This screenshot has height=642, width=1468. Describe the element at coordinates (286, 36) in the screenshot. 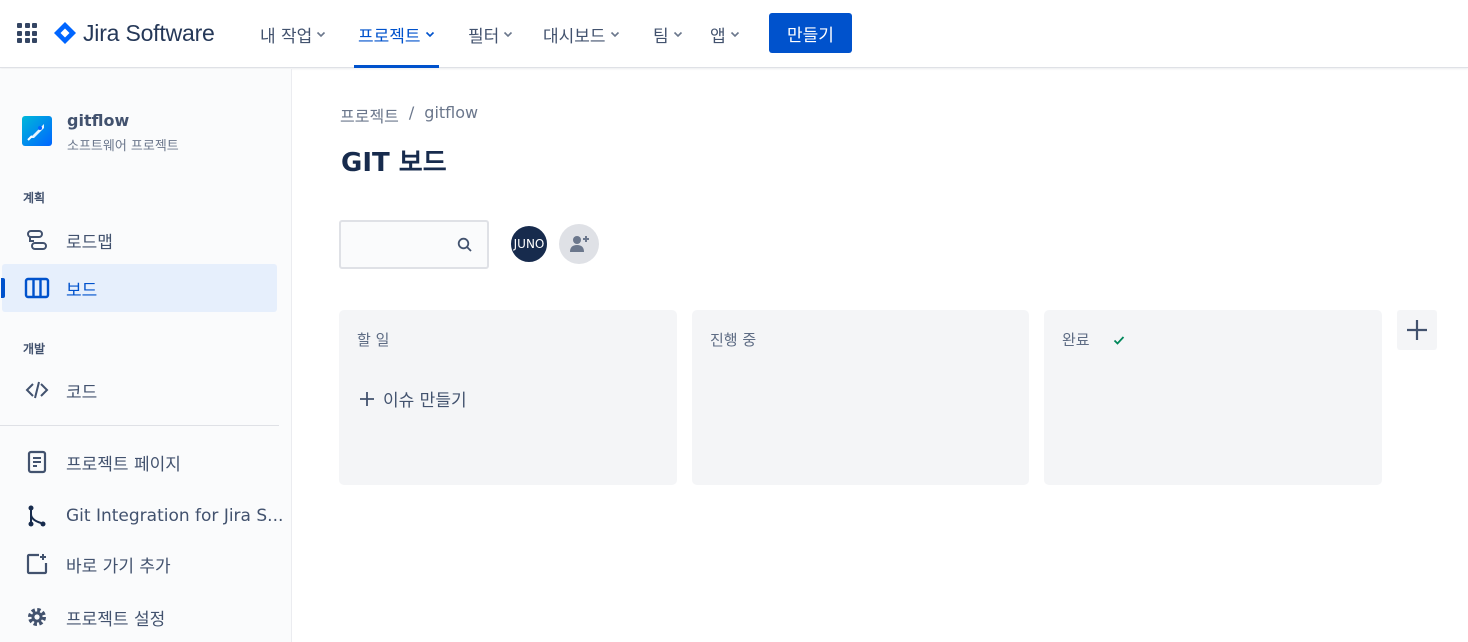

I see `nav-label: 내 작업` at that location.